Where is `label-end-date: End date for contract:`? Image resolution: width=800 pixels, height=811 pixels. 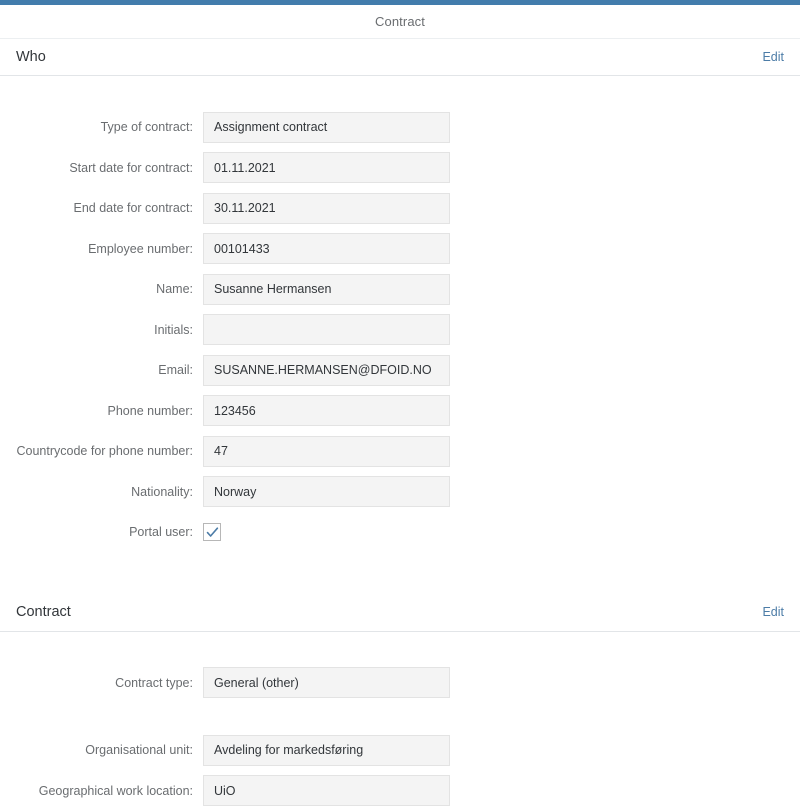
label-end-date: End date for contract: is located at coordinates (101, 208).